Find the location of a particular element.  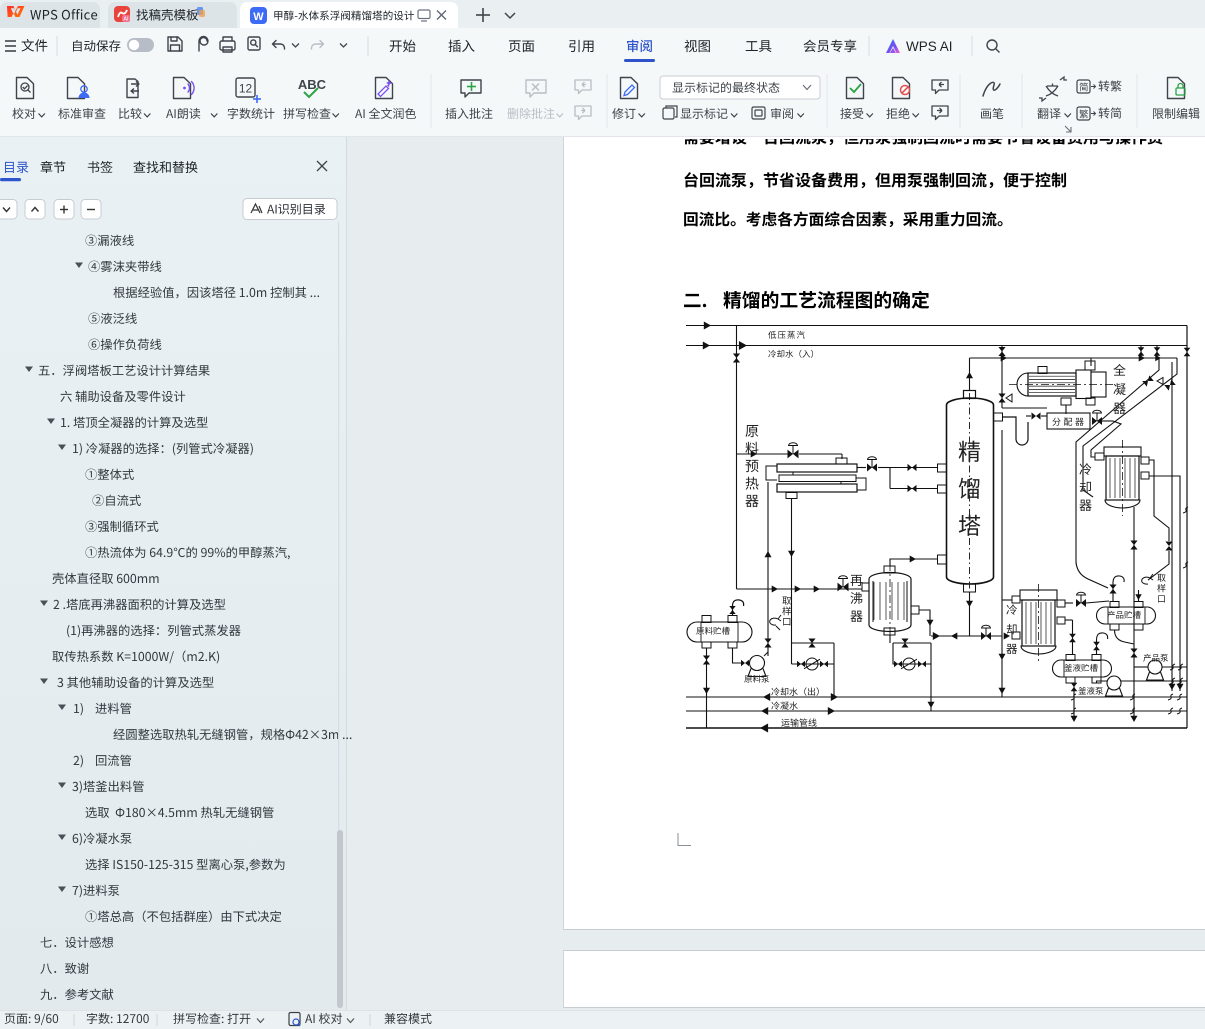

svg-text: W is located at coordinates (258, 17).